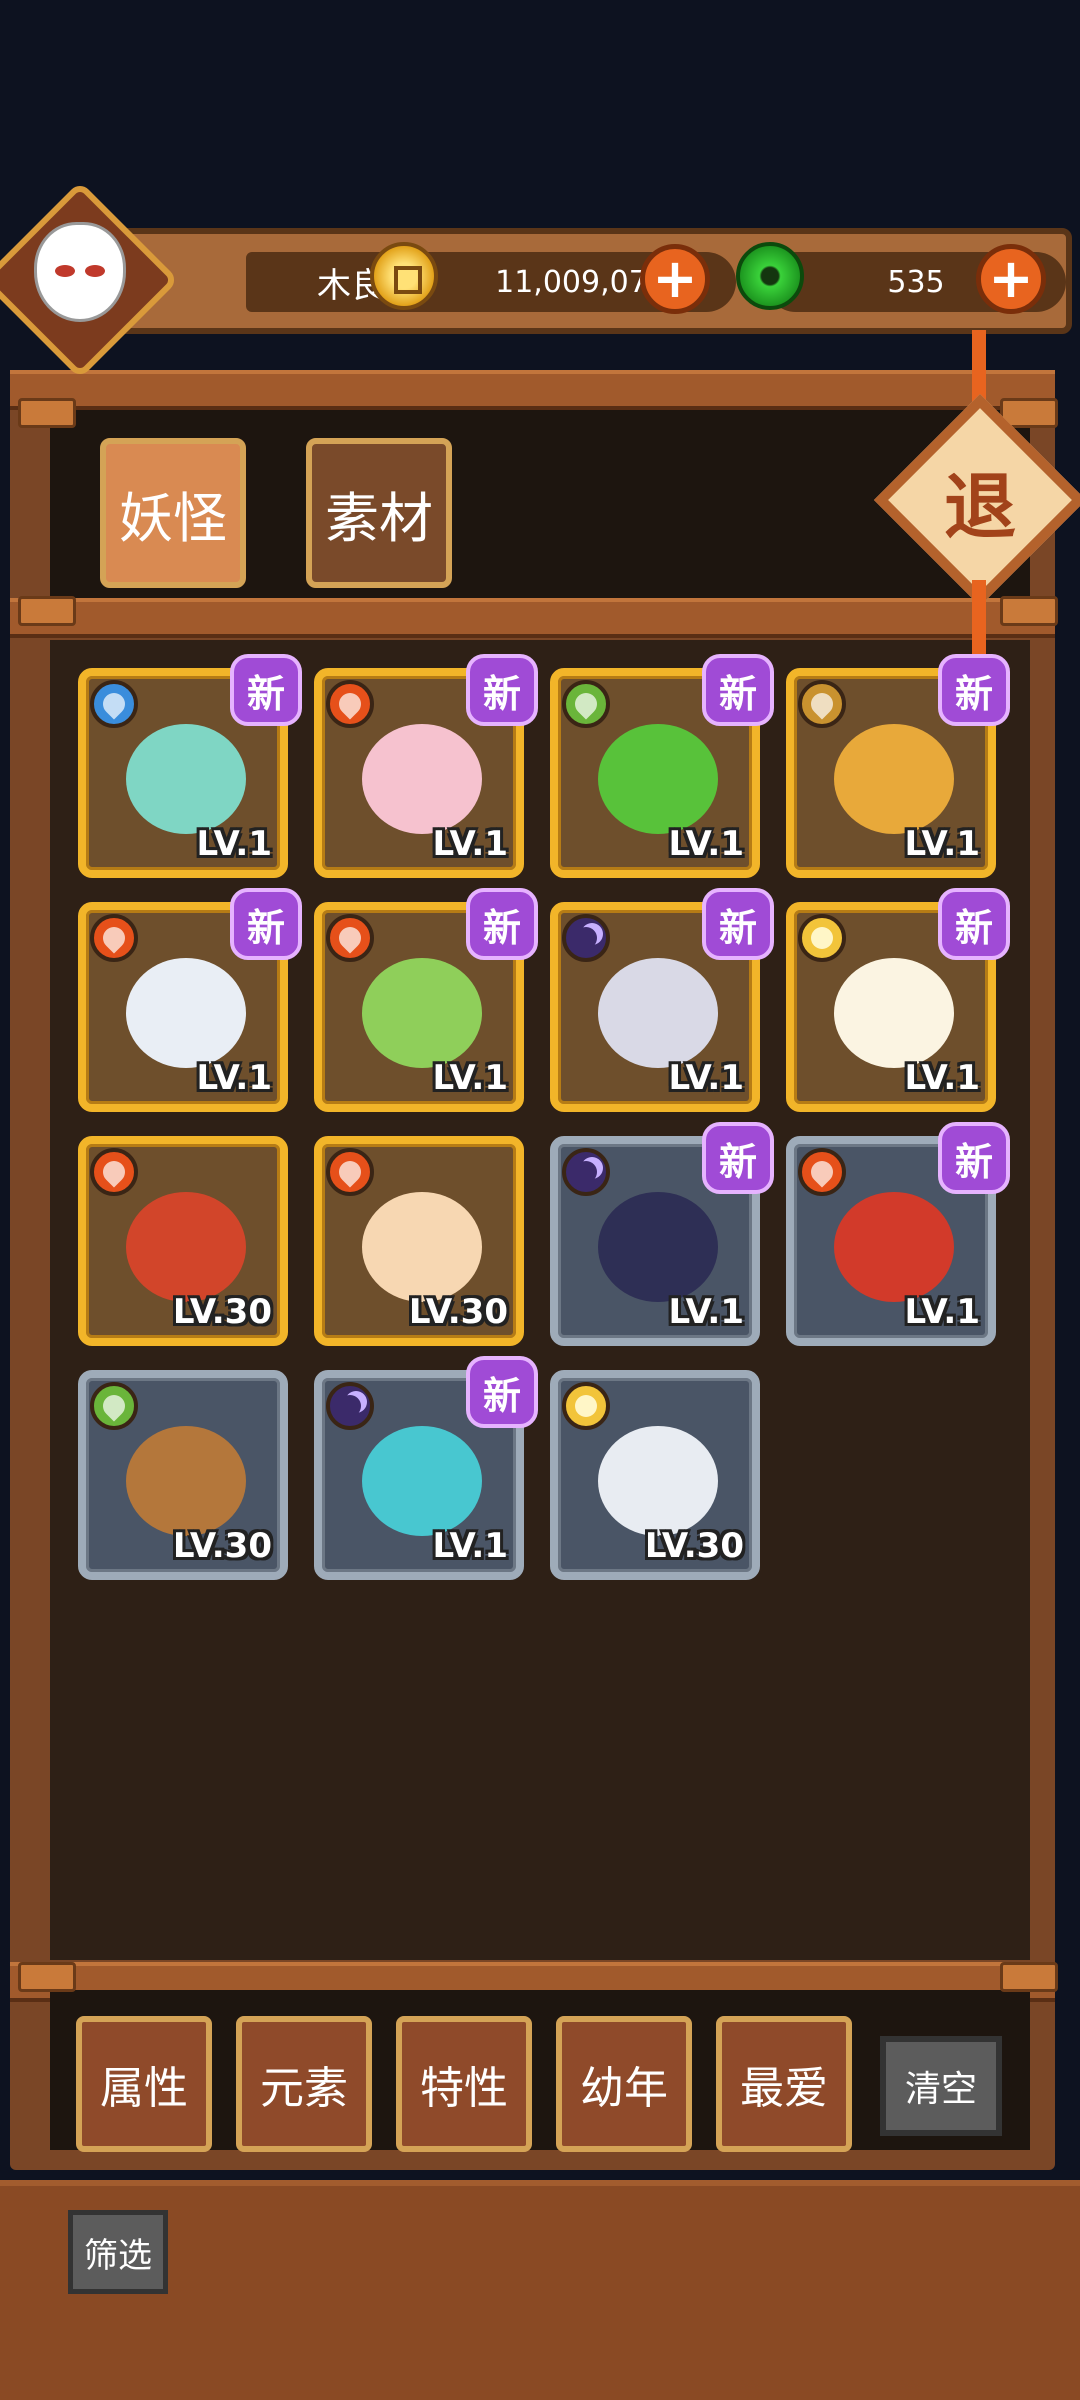 Image resolution: width=1080 pixels, height=2400 pixels. Describe the element at coordinates (464, 2084) in the screenshot. I see `filter-trait-button: 特性` at that location.